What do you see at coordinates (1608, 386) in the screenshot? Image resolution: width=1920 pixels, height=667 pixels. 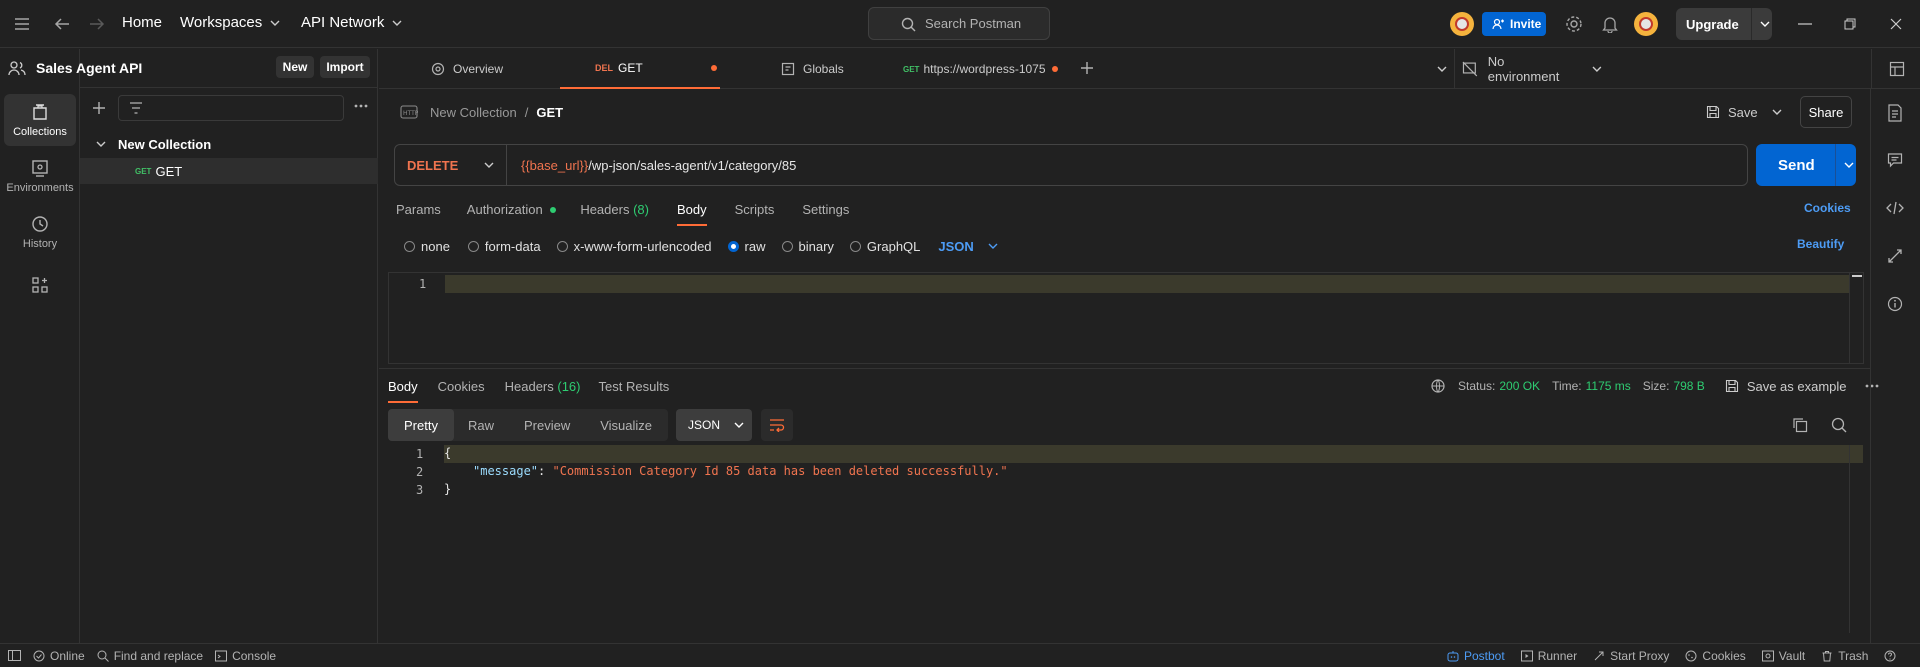 I see `time-value: 1175 ms` at bounding box center [1608, 386].